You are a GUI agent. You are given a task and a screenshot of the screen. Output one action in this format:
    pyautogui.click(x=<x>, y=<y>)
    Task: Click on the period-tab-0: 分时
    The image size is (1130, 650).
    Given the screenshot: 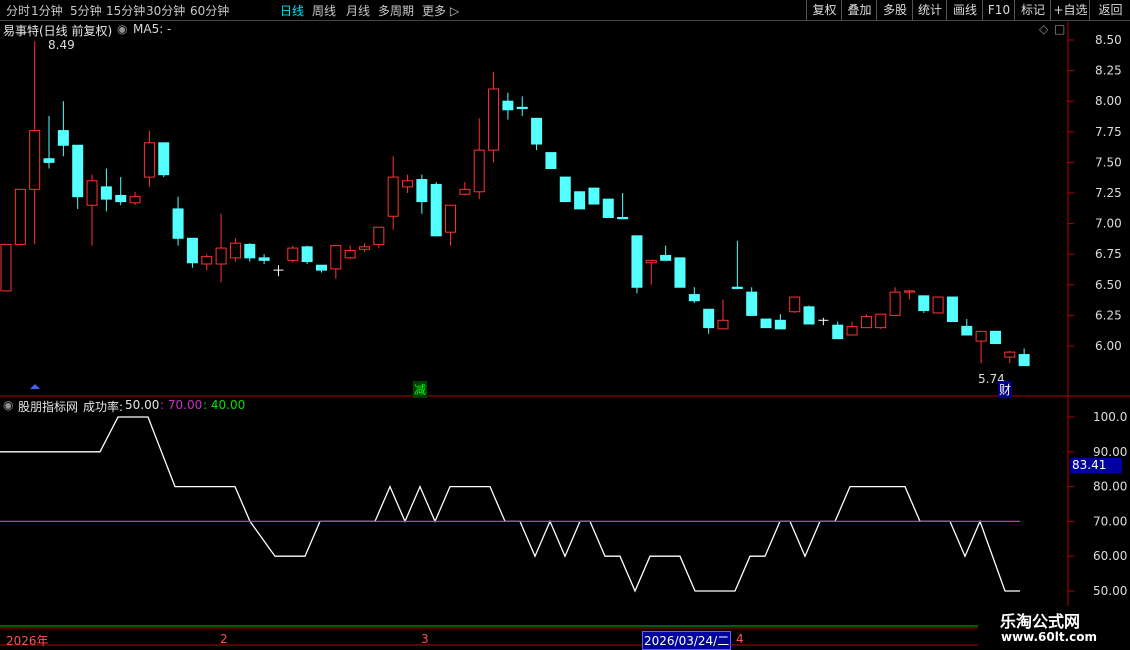 What is the action you would take?
    pyautogui.click(x=18, y=10)
    